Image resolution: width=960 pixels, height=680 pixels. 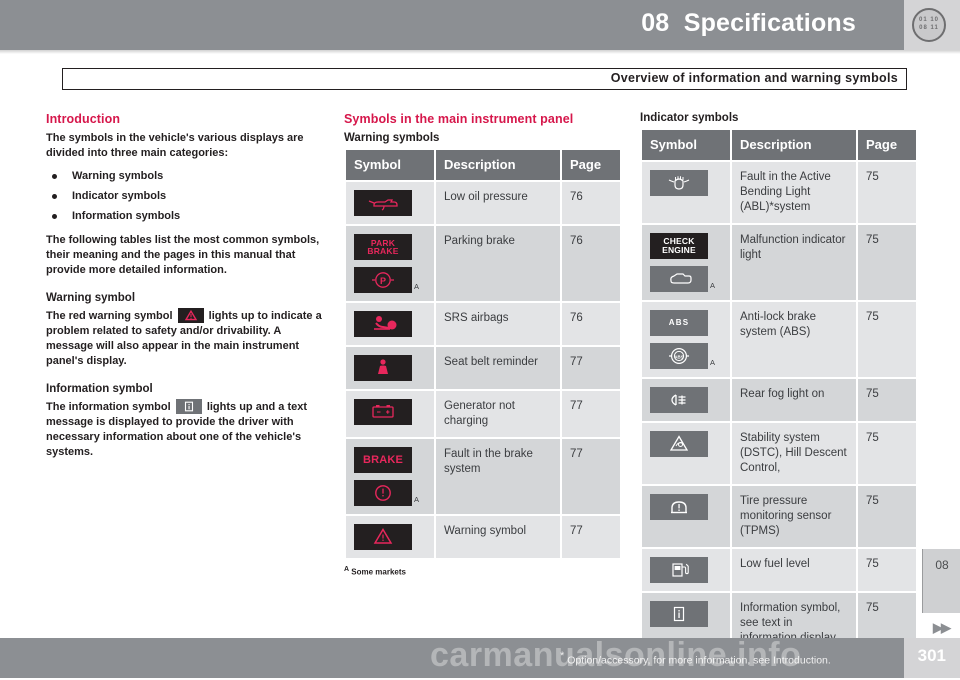 I want to click on symbol-cell: CHECK ENGINE A, so click(x=686, y=262).